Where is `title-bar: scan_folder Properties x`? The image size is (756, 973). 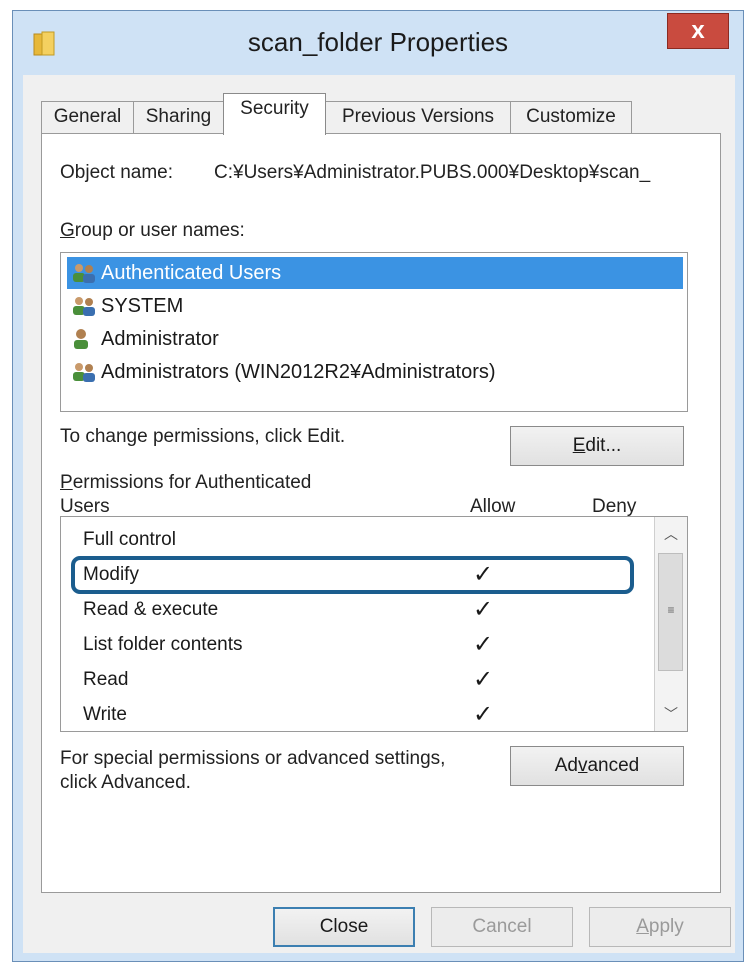
title-bar: scan_folder Properties x is located at coordinates (378, 44).